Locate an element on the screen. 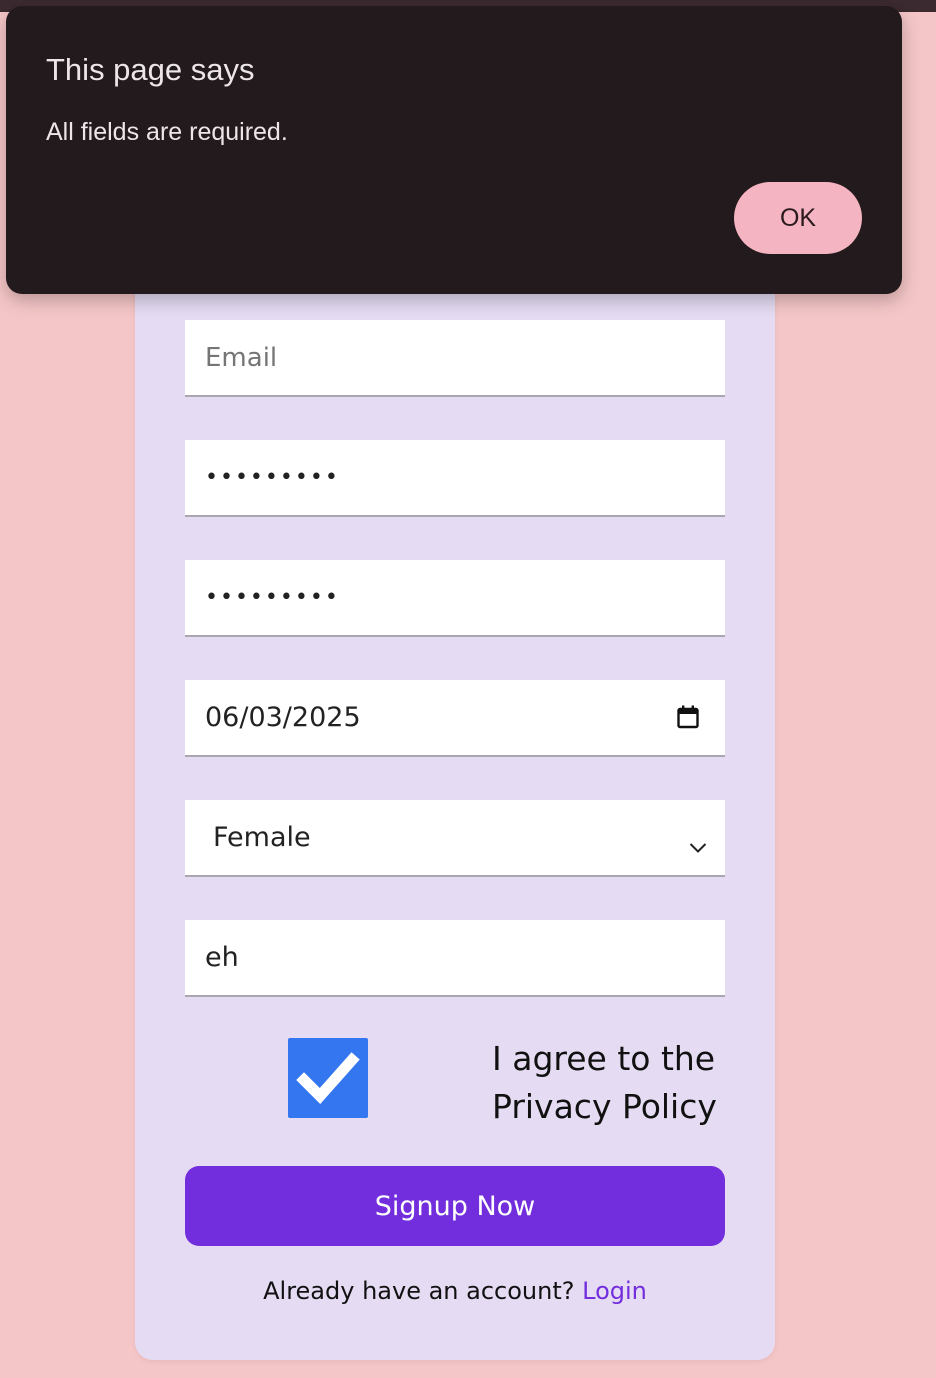  privacy-agreement-row: I agree to the Privacy Policy is located at coordinates (455, 1080).